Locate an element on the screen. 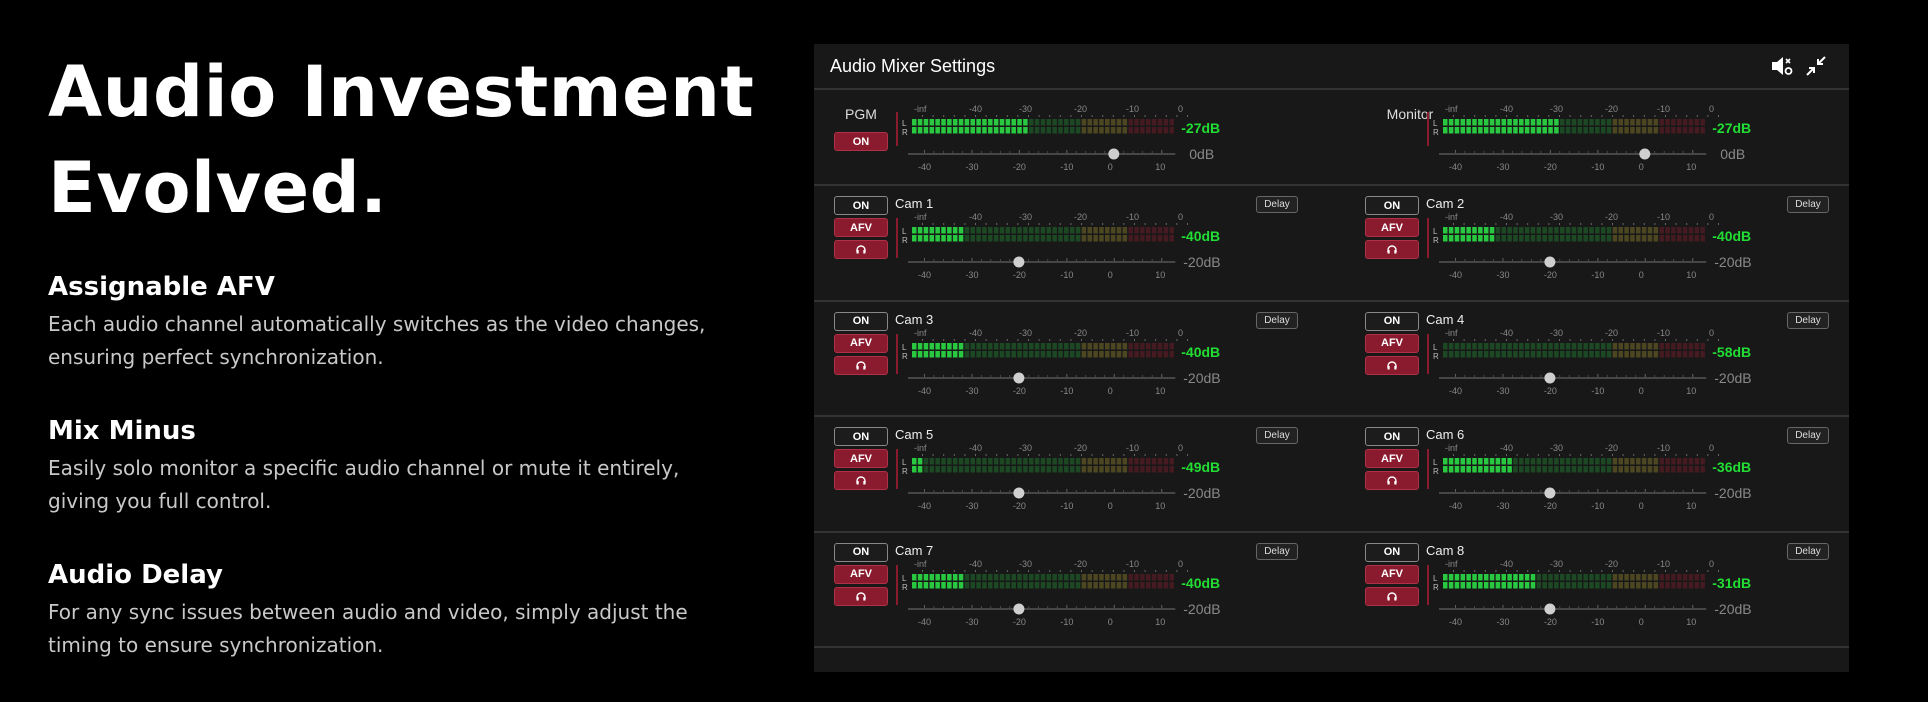 This screenshot has height=702, width=1928. speaker-settings-icon is located at coordinates (1782, 66).